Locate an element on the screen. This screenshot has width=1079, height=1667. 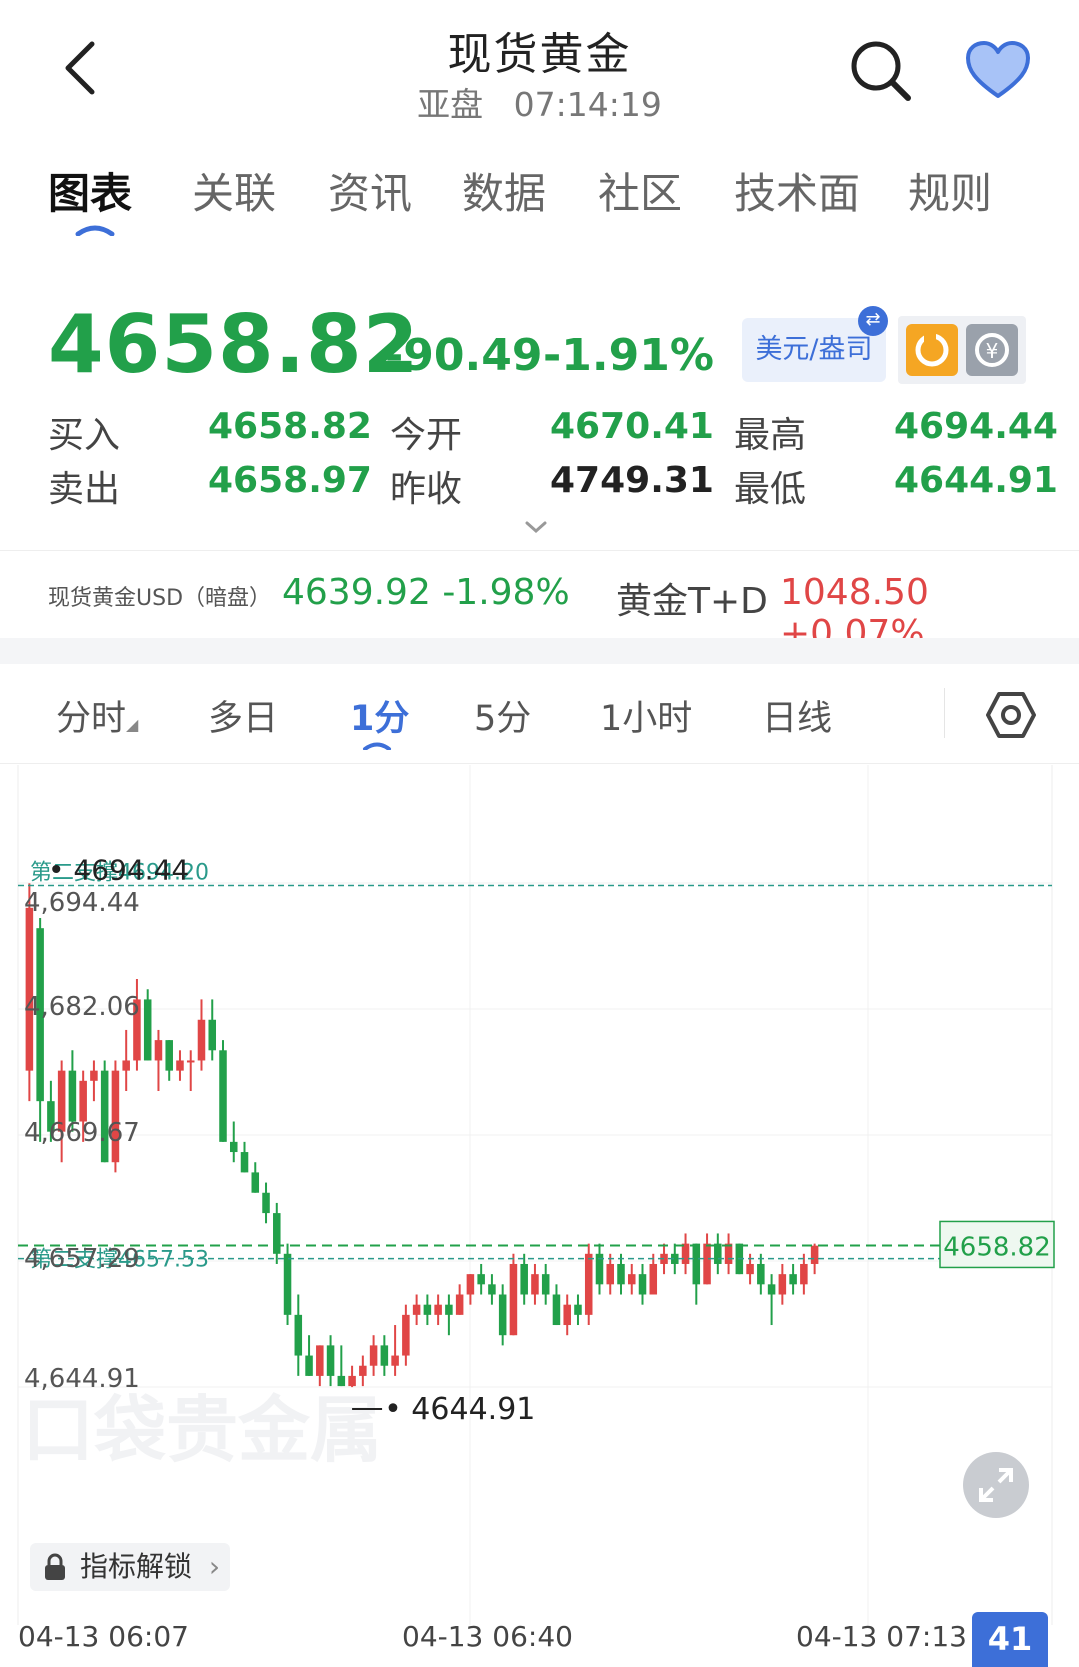
swap-icon: ⇄ is located at coordinates (873, 321).